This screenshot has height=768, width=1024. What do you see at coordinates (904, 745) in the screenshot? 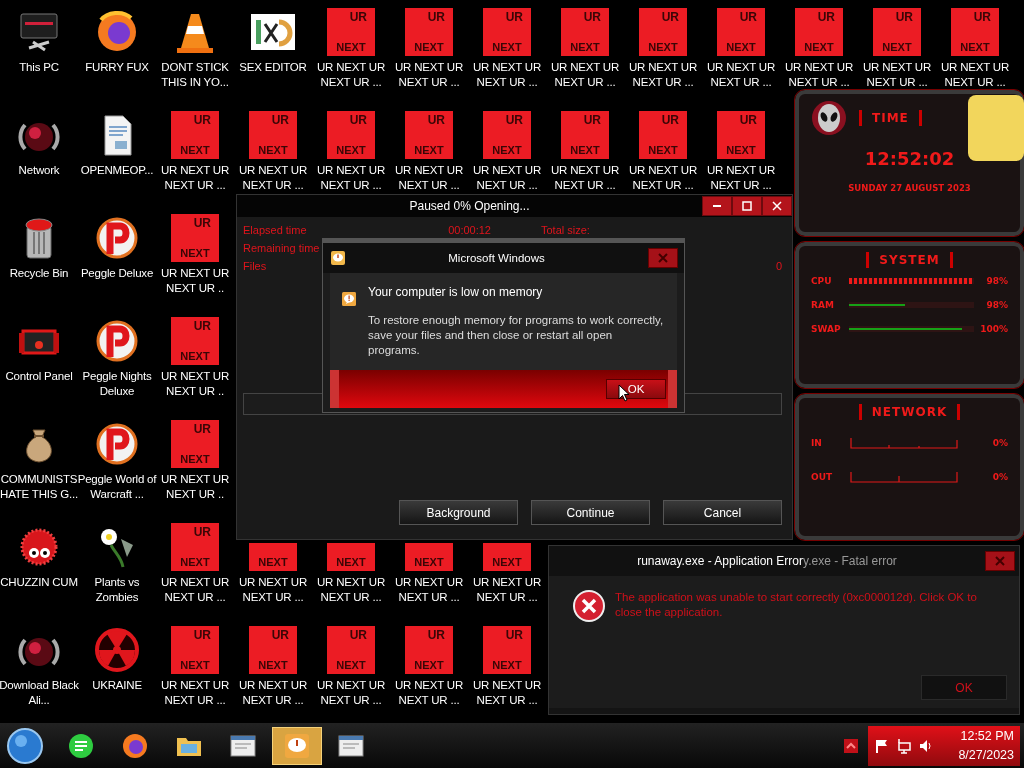
I see `network-icon` at bounding box center [904, 745].